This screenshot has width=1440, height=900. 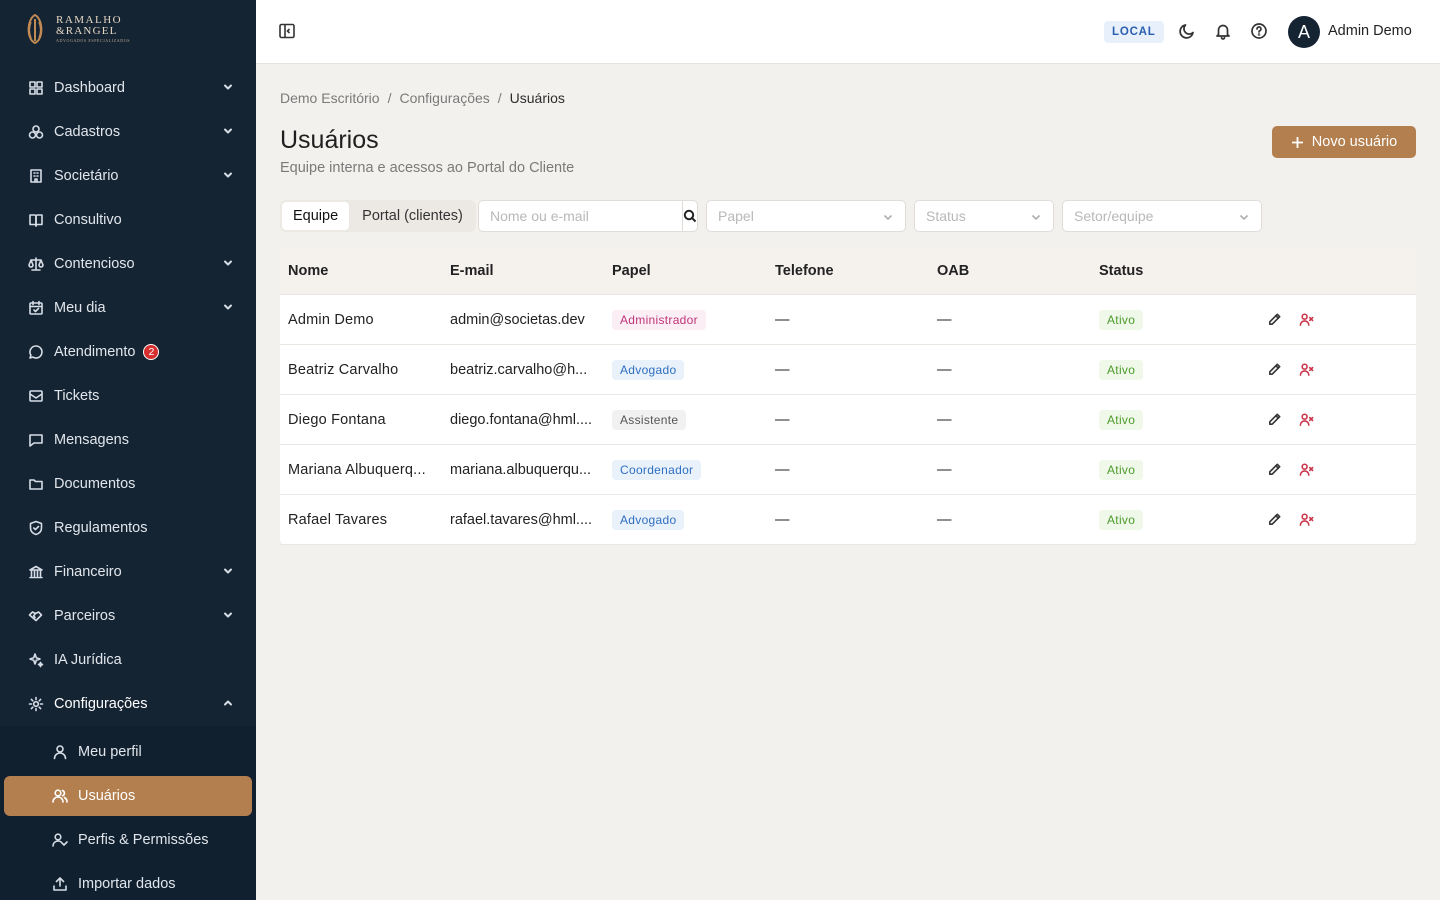 I want to click on sidebar-item-financeiro: Financeiro, so click(x=128, y=572).